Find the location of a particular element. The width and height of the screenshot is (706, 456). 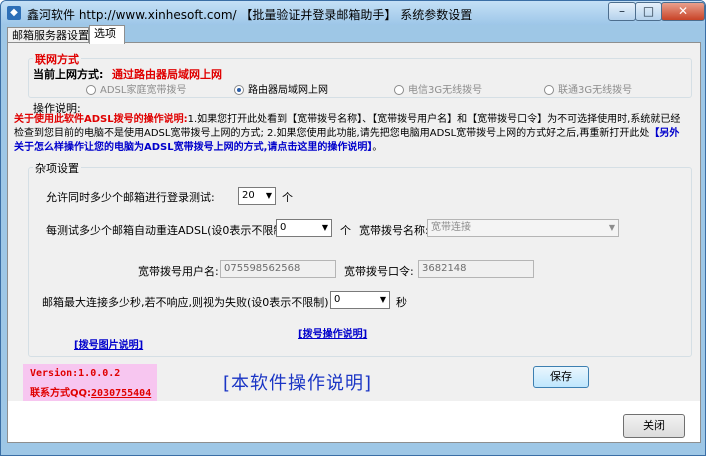

current-mode-value: 通过路由器局域网上网 is located at coordinates (167, 74).